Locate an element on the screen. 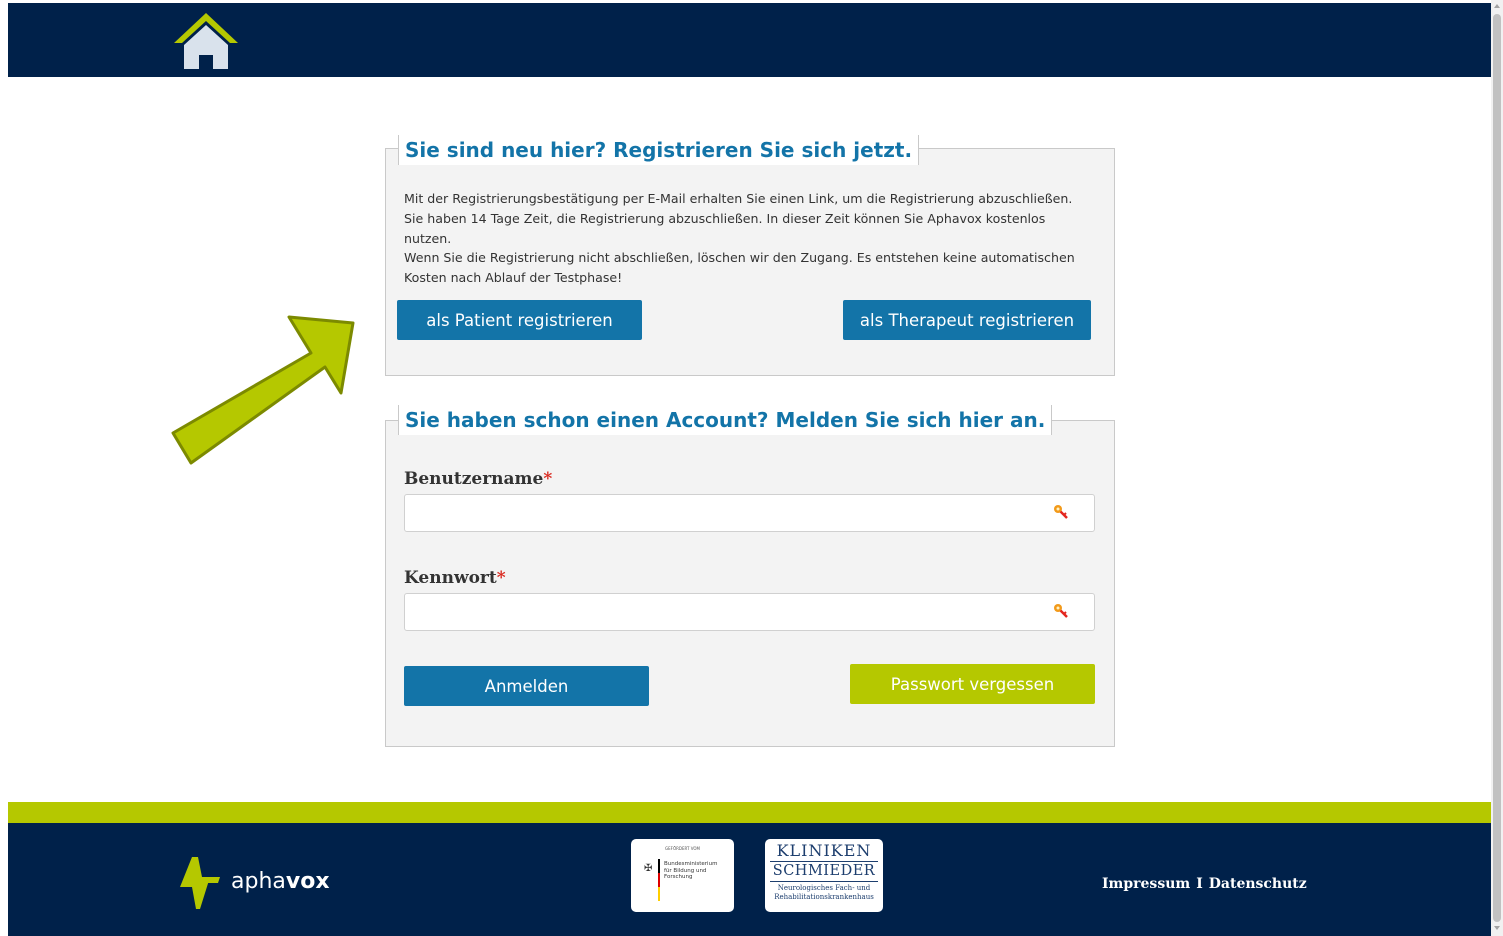  annotation-arrow-icon is located at coordinates (265, 387).